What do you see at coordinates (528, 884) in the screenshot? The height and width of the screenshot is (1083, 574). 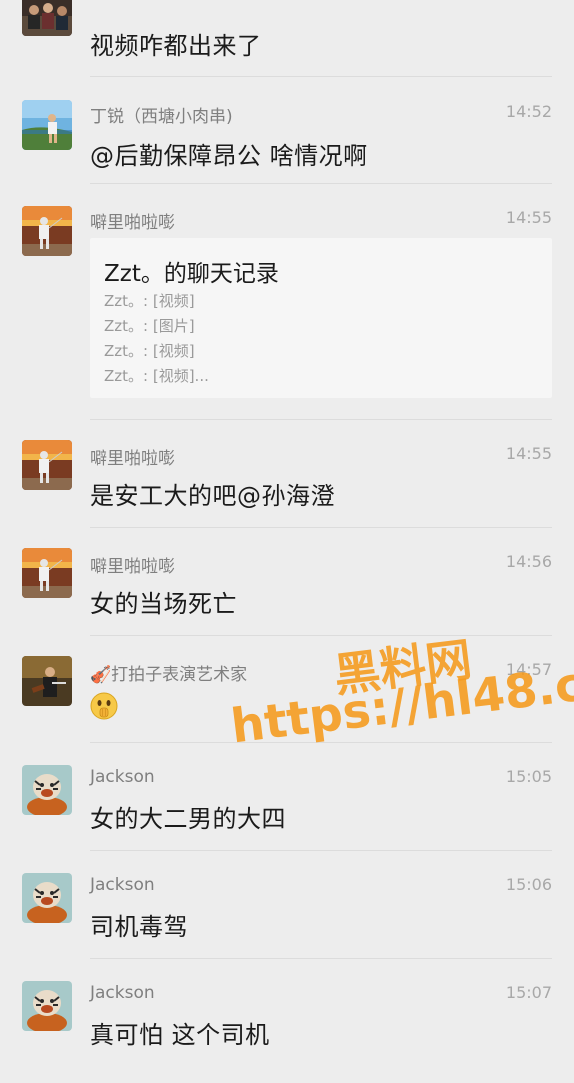 I see `message-time: 15:06` at bounding box center [528, 884].